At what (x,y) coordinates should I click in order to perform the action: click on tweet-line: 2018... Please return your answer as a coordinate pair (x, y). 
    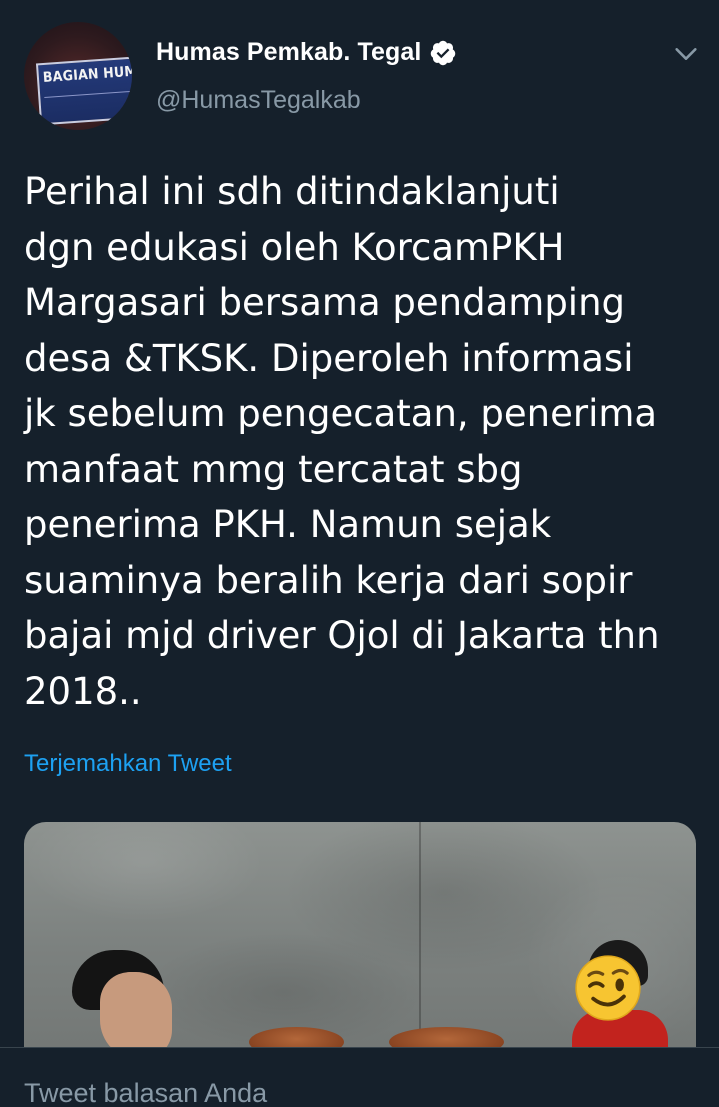
    Looking at the image, I should click on (83, 691).